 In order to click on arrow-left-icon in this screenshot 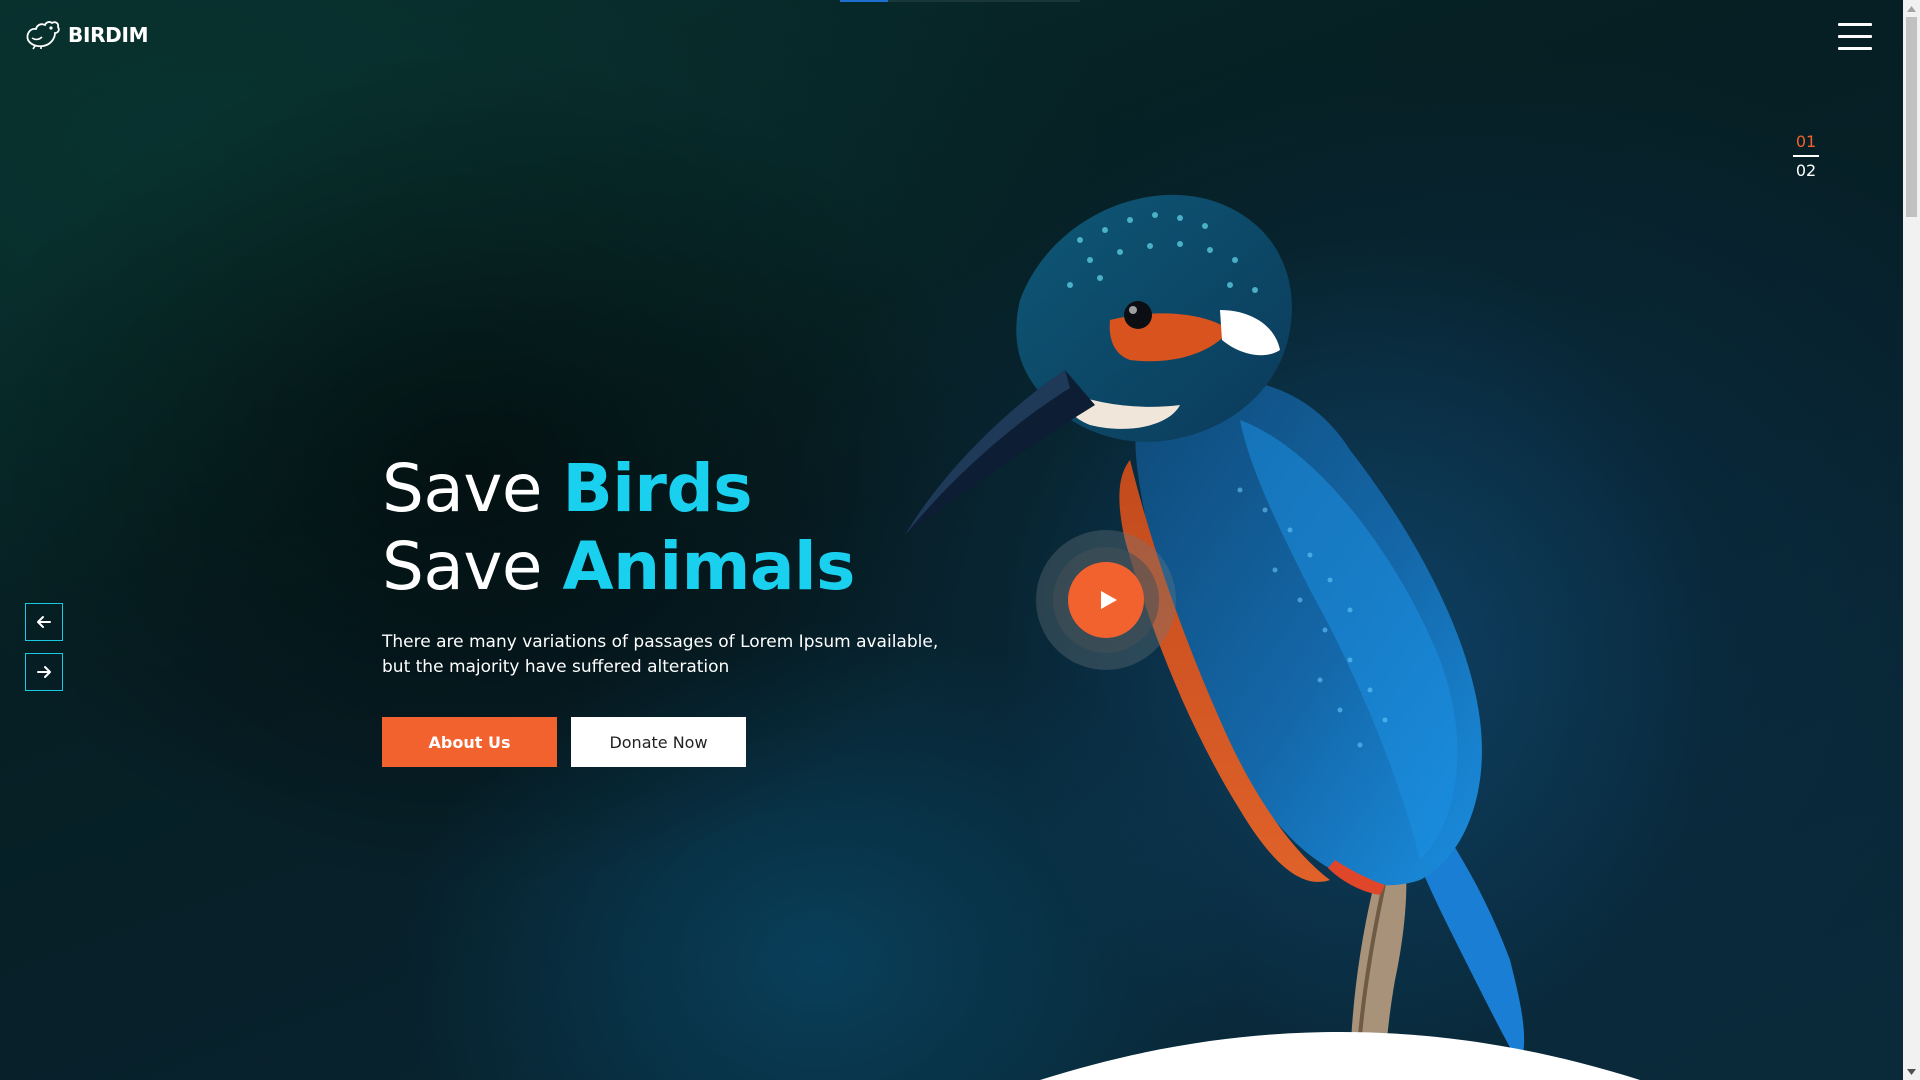, I will do `click(44, 622)`.